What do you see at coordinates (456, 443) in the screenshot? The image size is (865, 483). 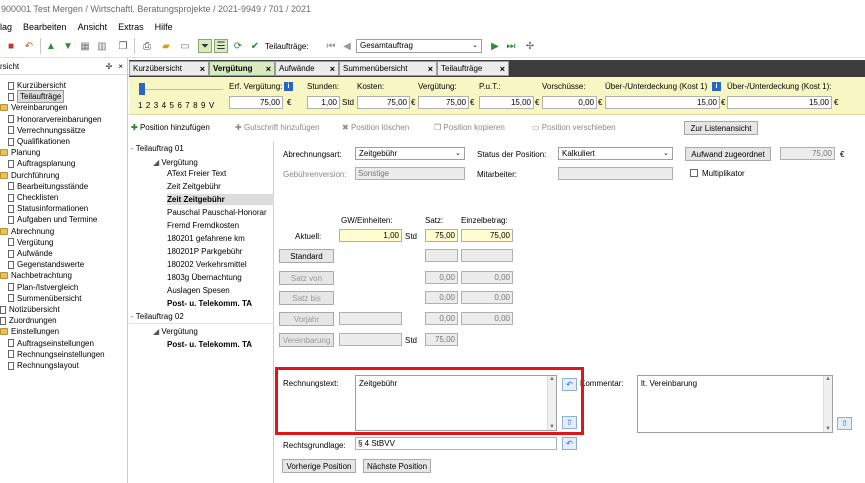 I see `rechtsgrundlage-field: § 4 StBVV` at bounding box center [456, 443].